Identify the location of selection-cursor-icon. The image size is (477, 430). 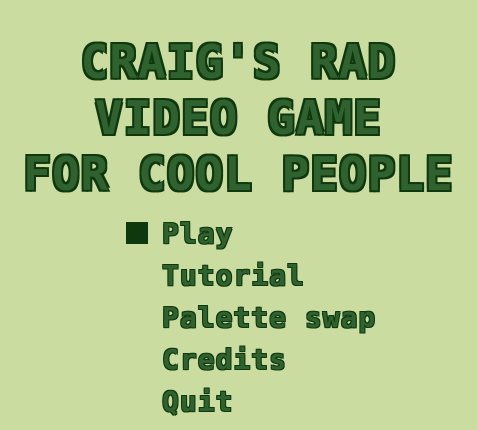
(137, 233).